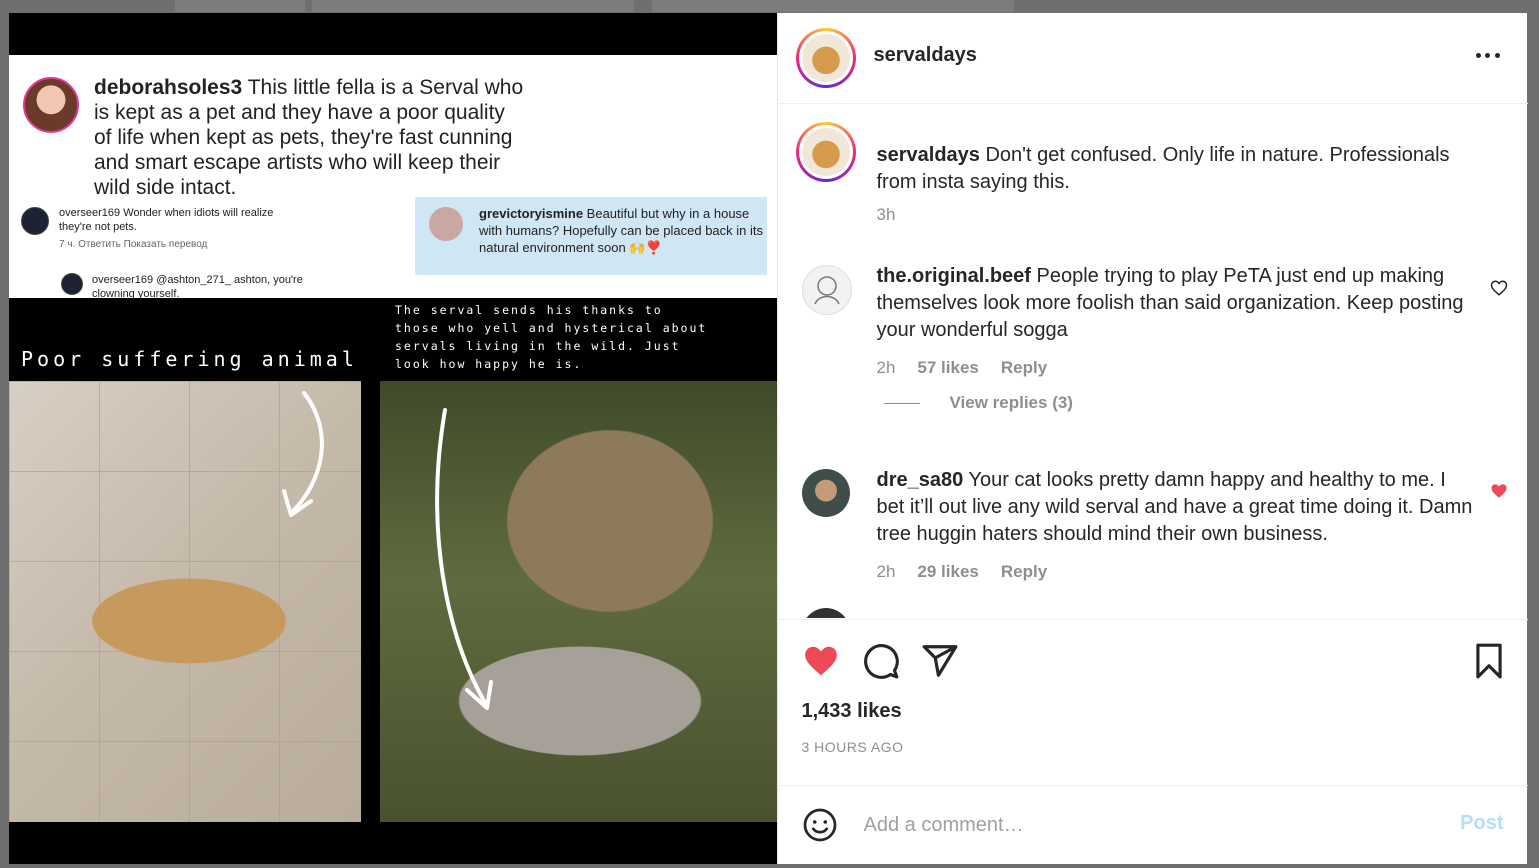 This screenshot has height=868, width=1539. I want to click on view-replies-button: View replies (3), so click(978, 403).